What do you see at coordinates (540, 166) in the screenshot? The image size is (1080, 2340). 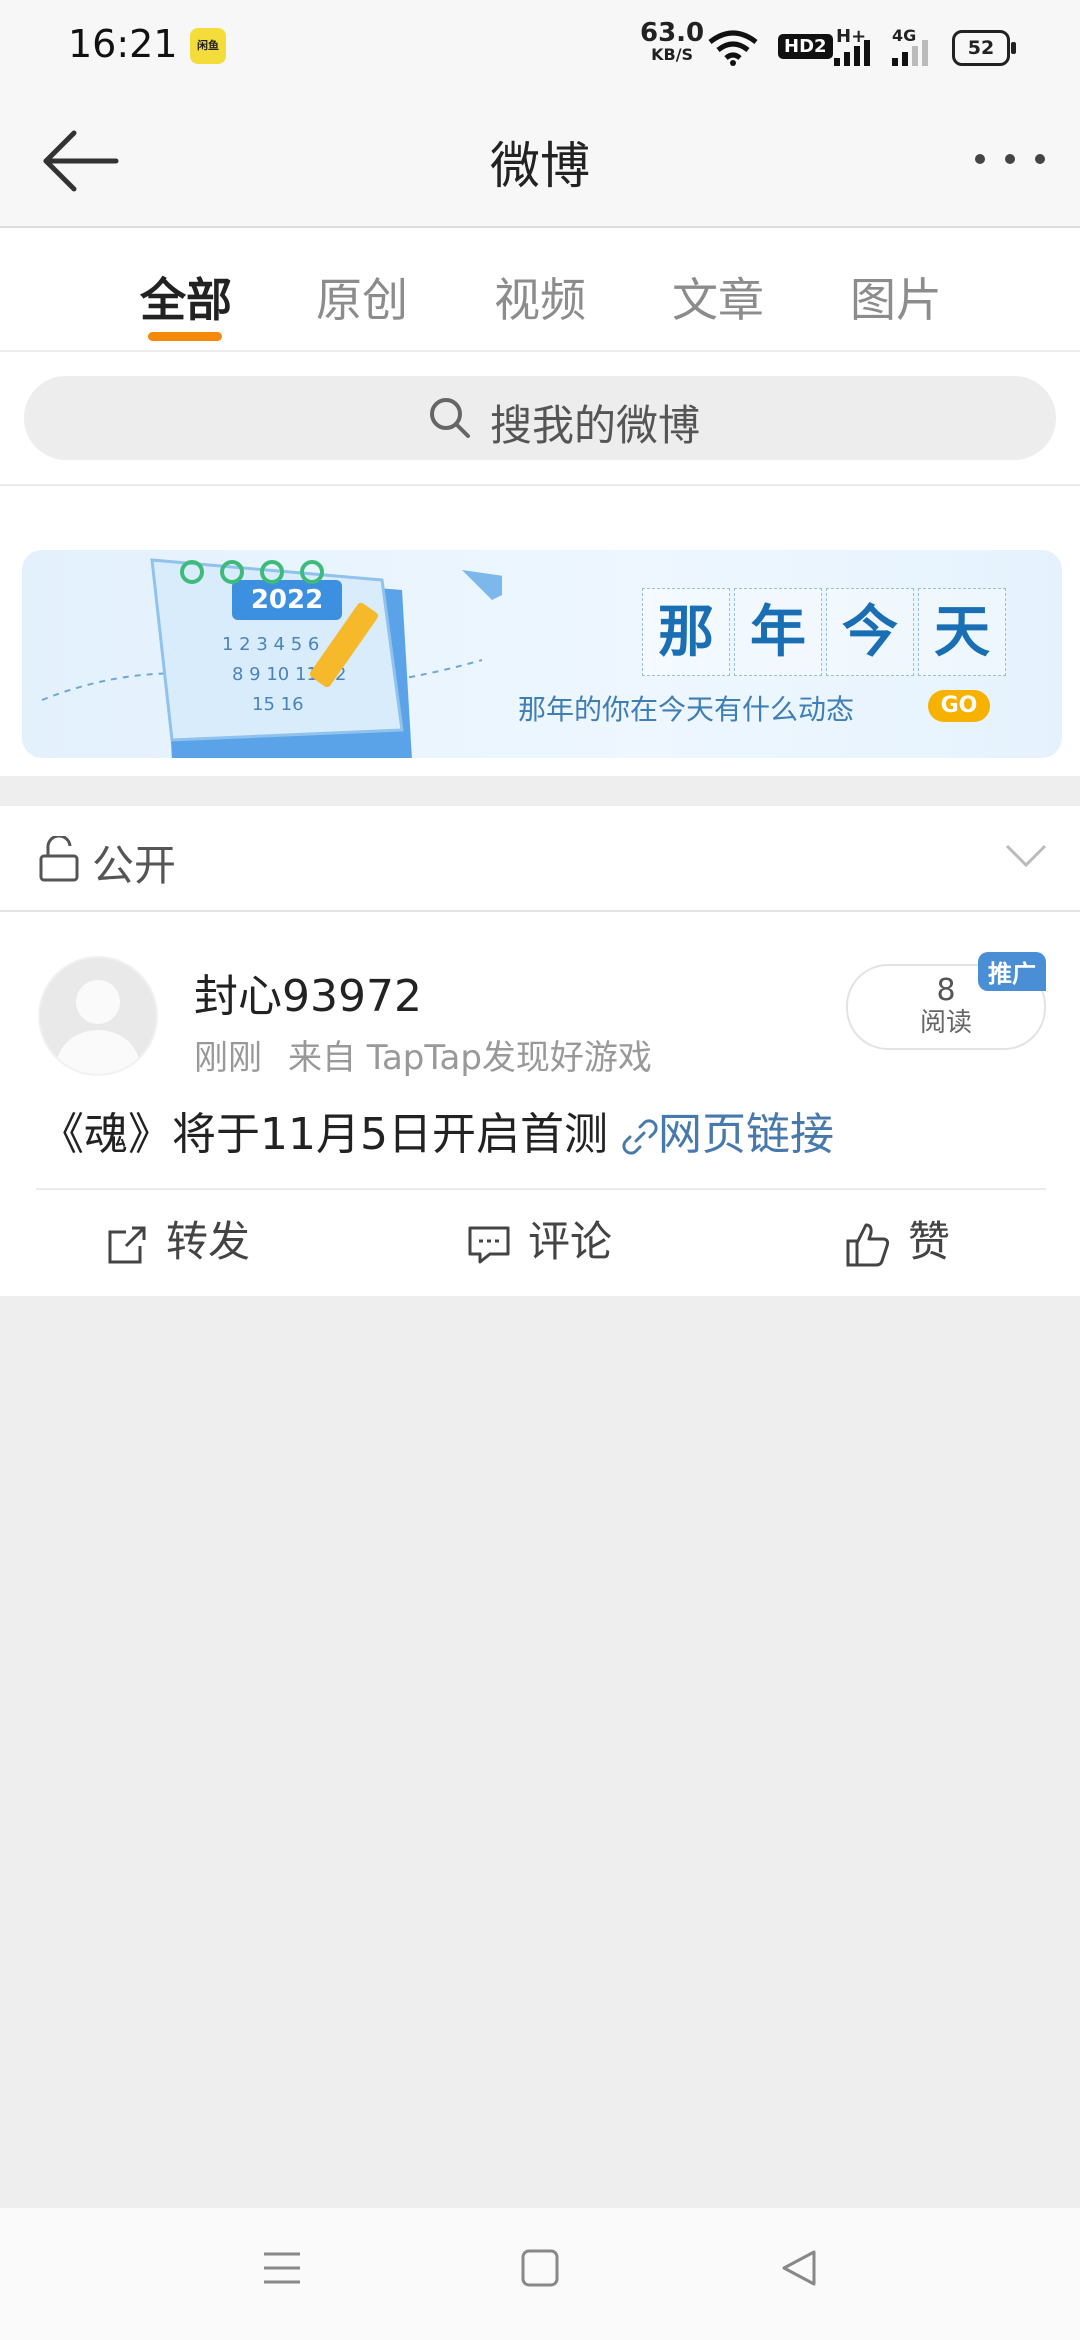 I see `page-title: 微博` at bounding box center [540, 166].